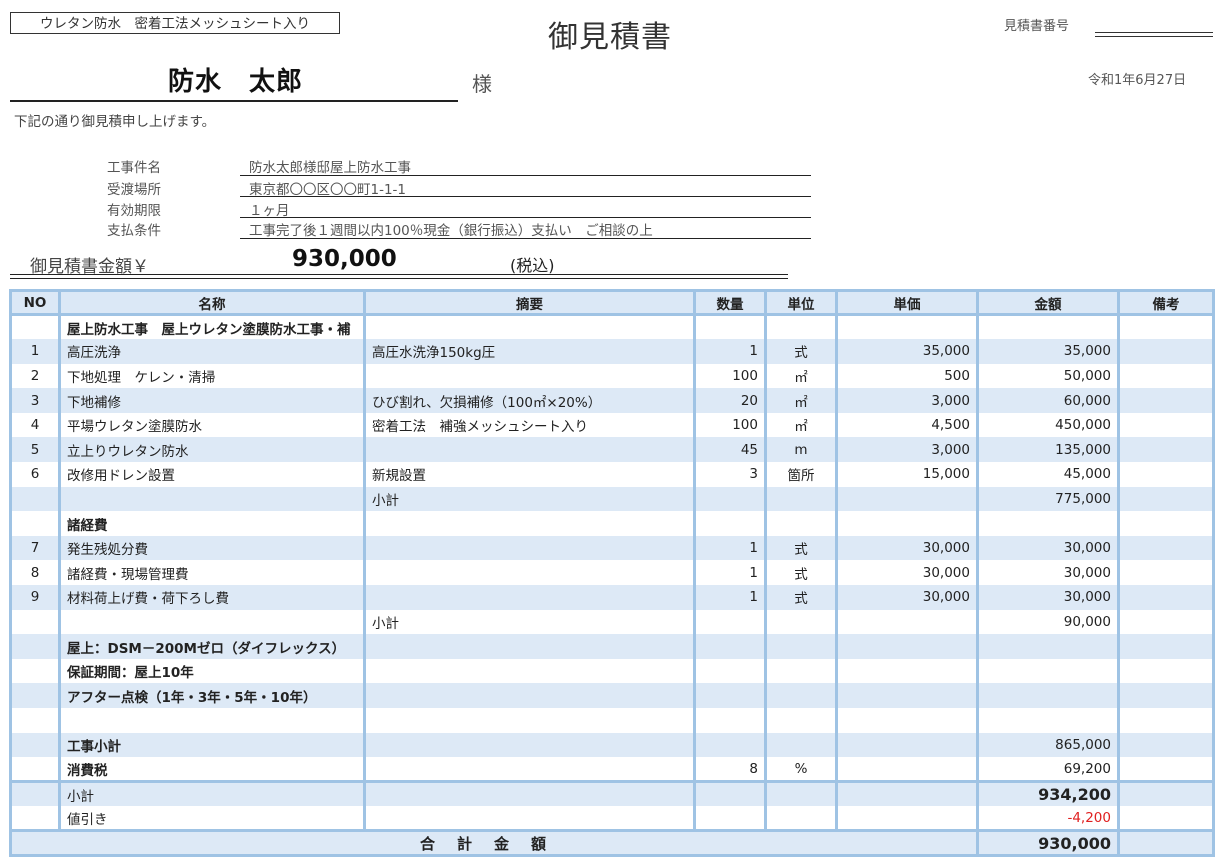 The image size is (1220, 867). What do you see at coordinates (532, 265) in the screenshot?
I see `estimate-total-tax-note: (税込)` at bounding box center [532, 265].